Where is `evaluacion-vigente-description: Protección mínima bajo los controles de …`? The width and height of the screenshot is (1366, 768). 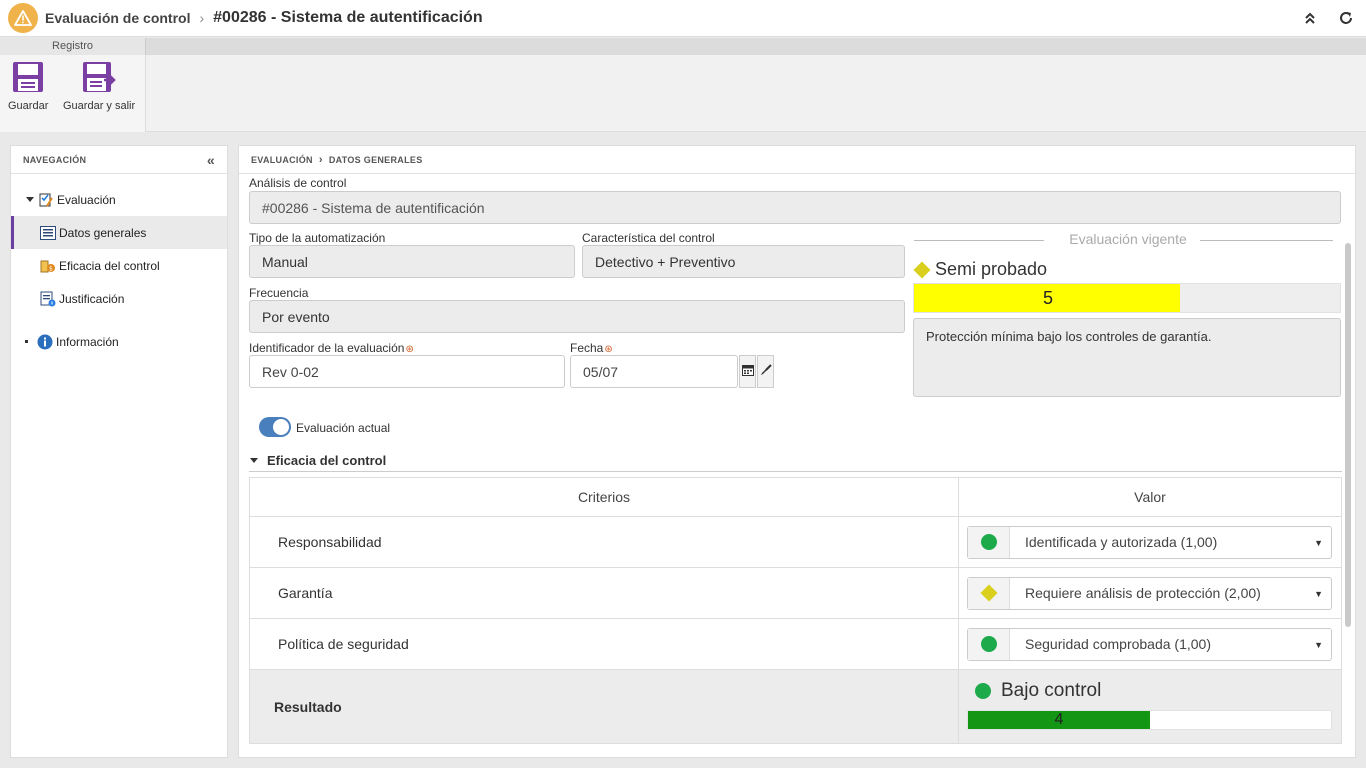
evaluacion-vigente-description: Protección mínima bajo los controles de … is located at coordinates (1127, 357).